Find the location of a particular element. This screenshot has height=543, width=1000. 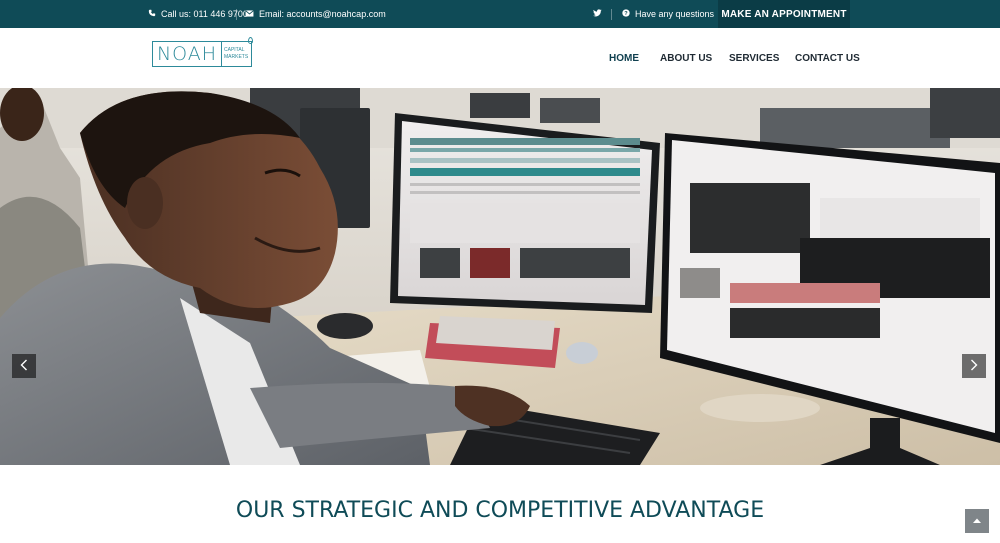

questions-link: ? Have any questions is located at coordinates (668, 14).